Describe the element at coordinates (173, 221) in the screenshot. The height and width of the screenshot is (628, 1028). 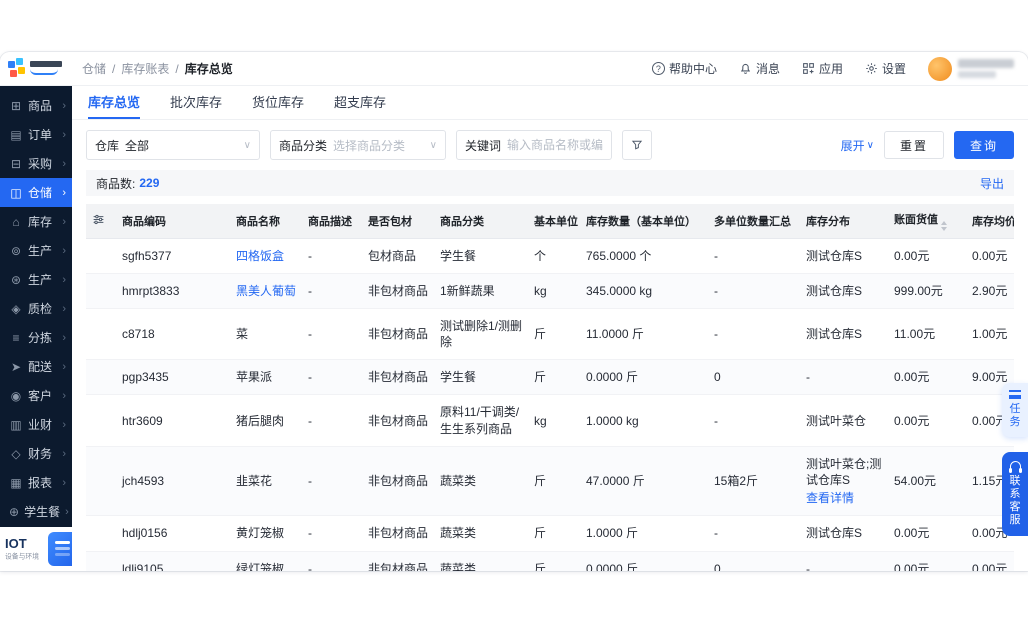
I see `column-header: 商品编码` at that location.